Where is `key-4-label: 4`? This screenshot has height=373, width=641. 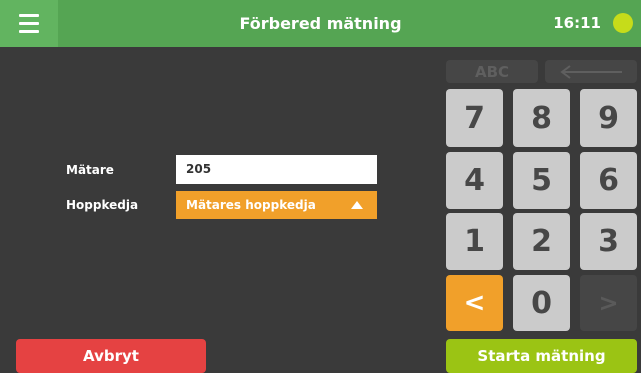 key-4-label: 4 is located at coordinates (474, 180).